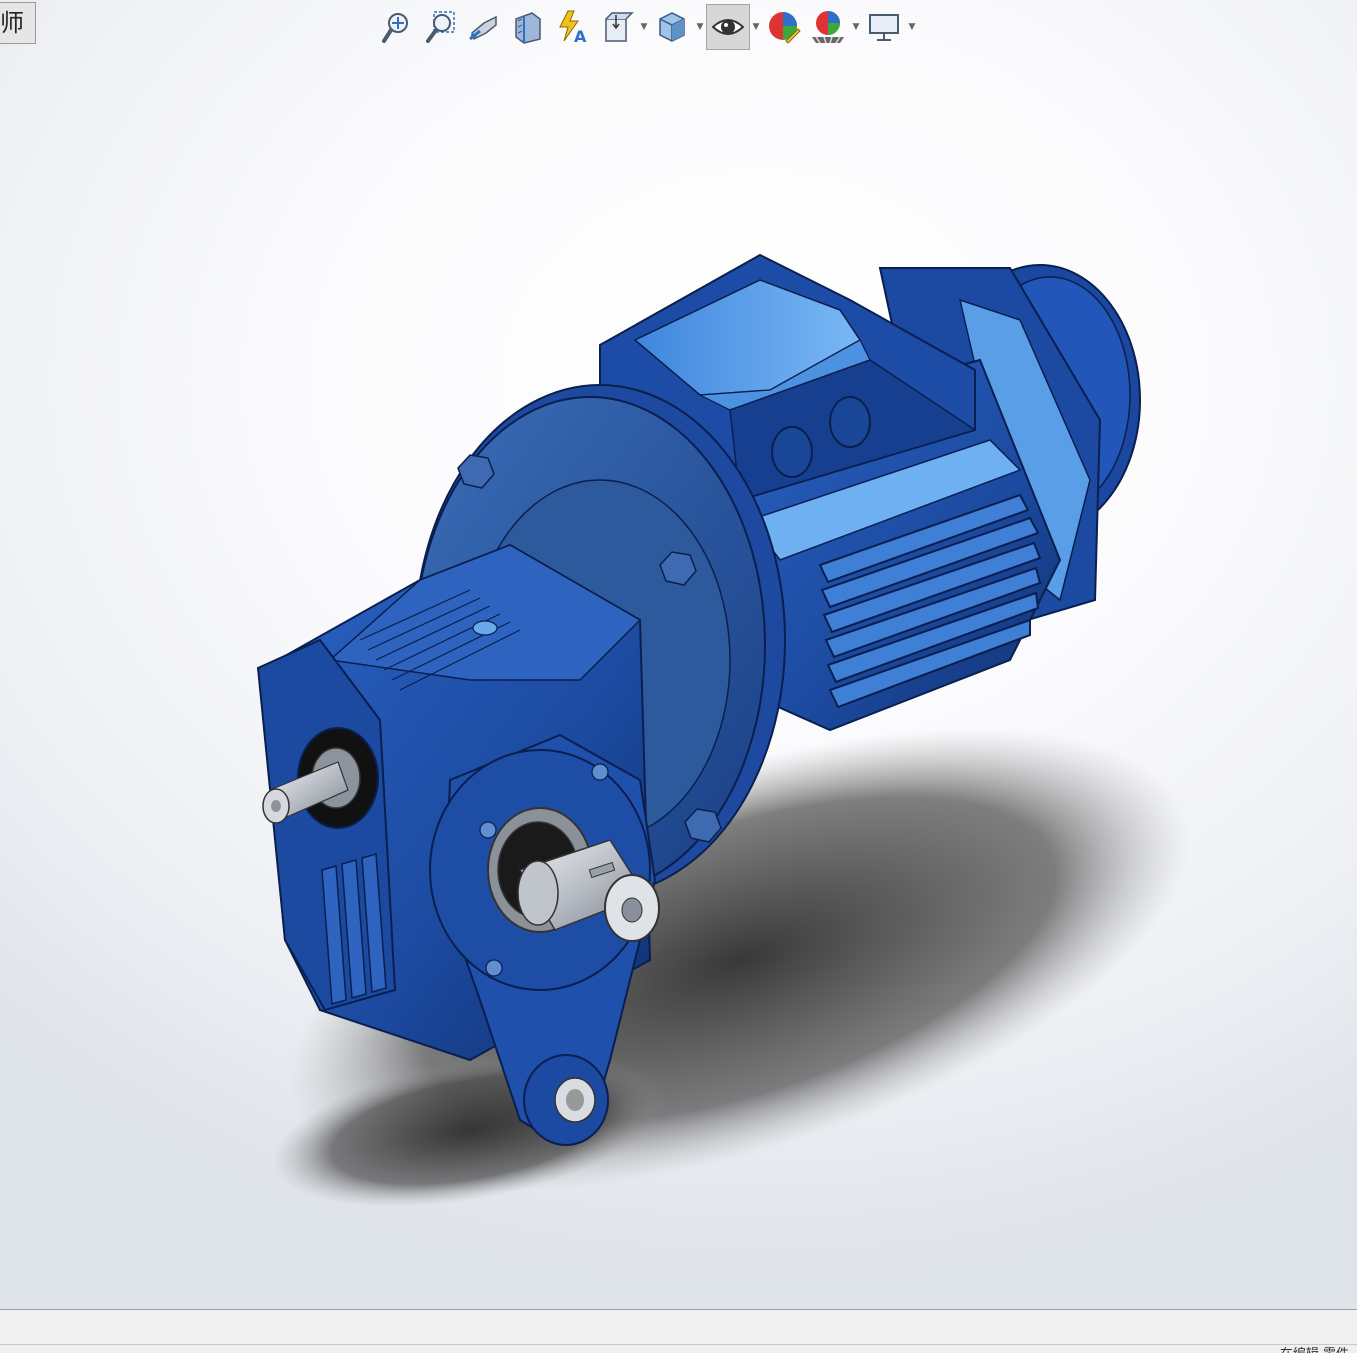  I want to click on hide-show-items-button, so click(728, 27).